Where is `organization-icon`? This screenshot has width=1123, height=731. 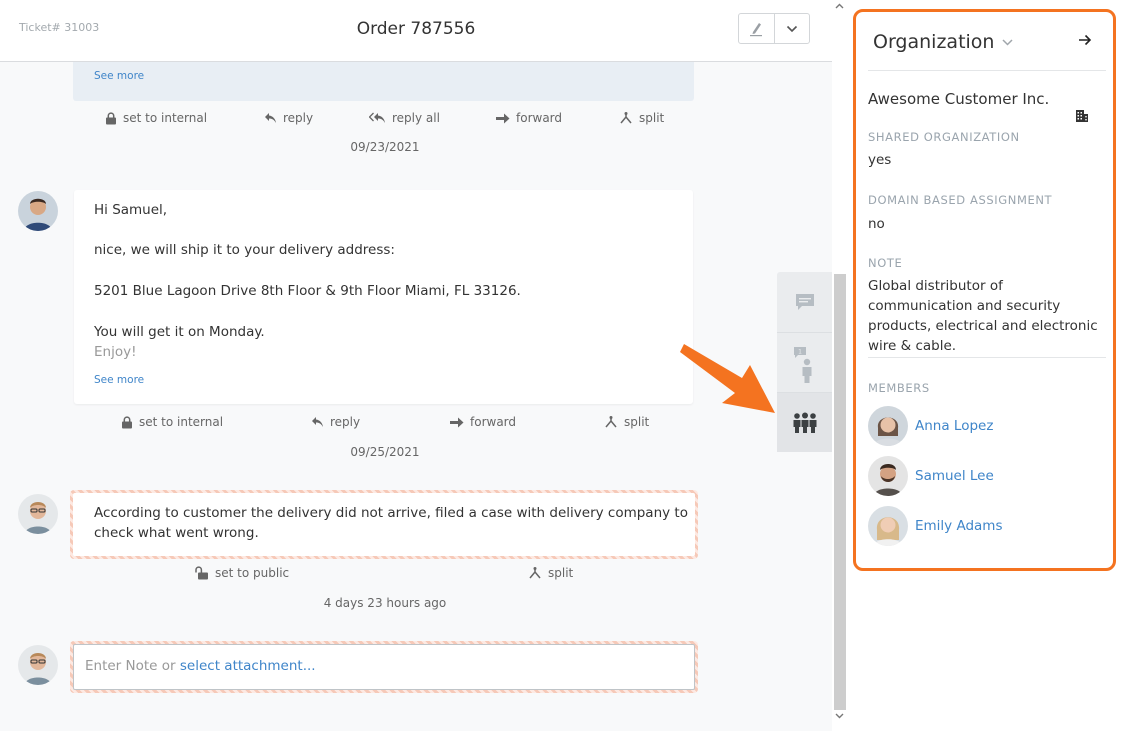
organization-icon is located at coordinates (805, 422).